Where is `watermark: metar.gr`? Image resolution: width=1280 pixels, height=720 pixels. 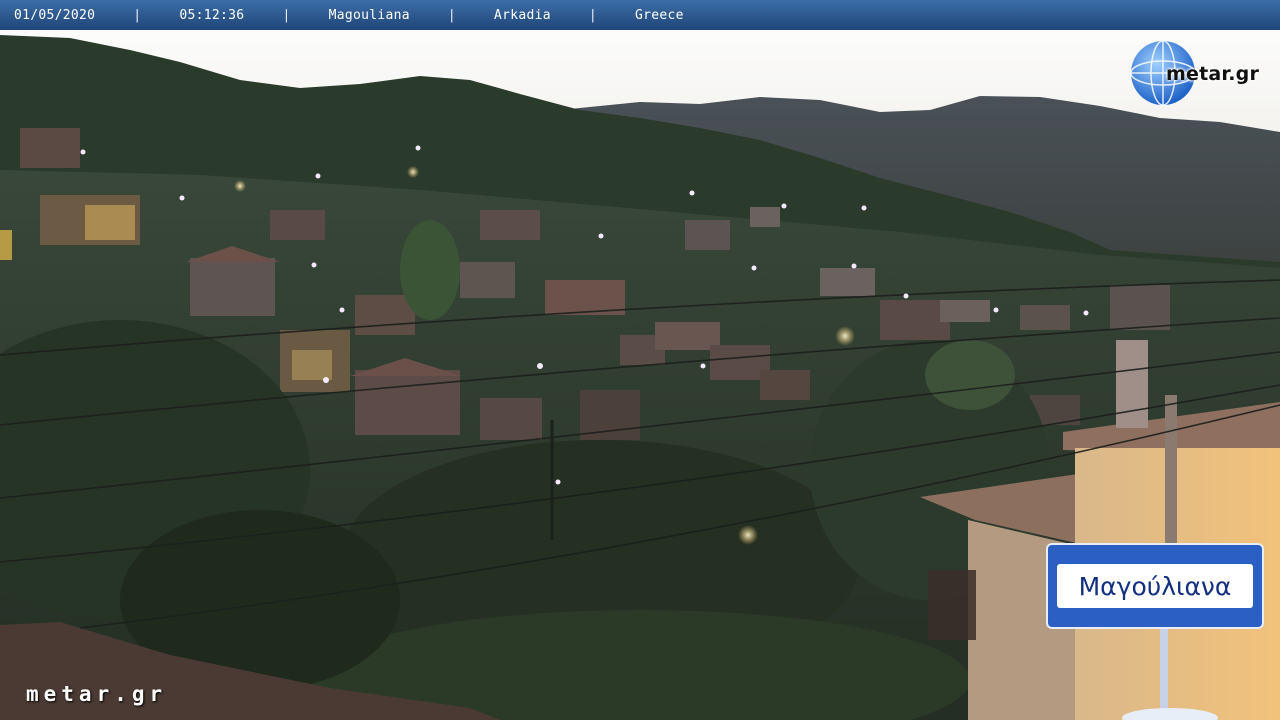
watermark: metar.gr is located at coordinates (97, 694).